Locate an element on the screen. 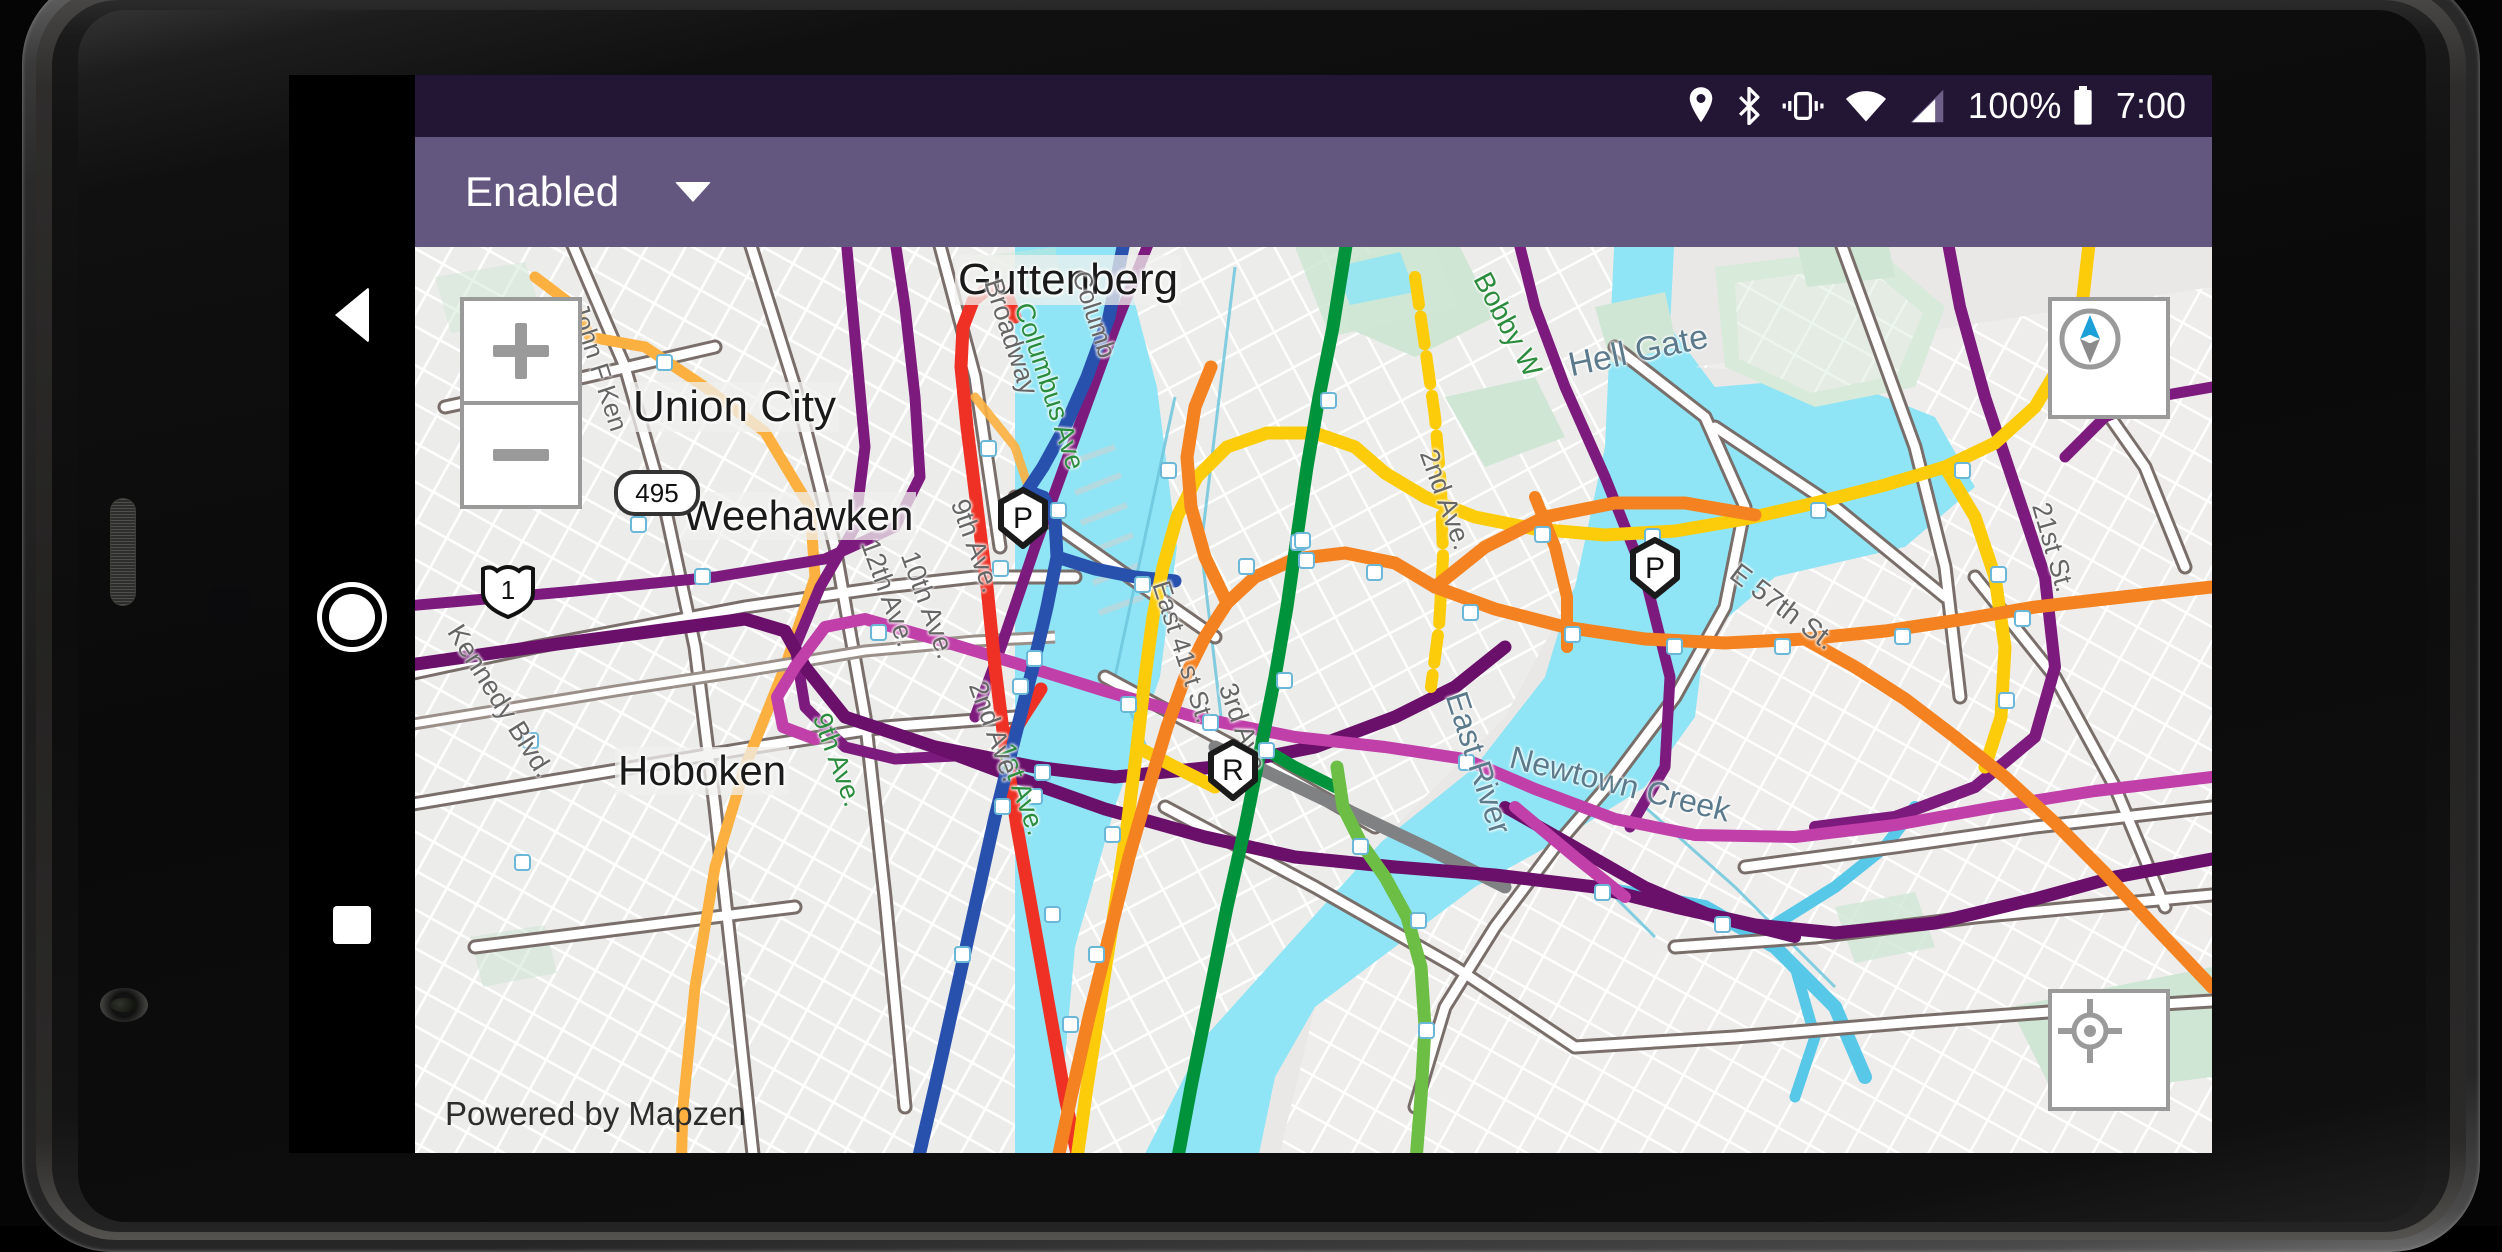 The height and width of the screenshot is (1252, 2502). app-toolbar: Enabled is located at coordinates (1313, 192).